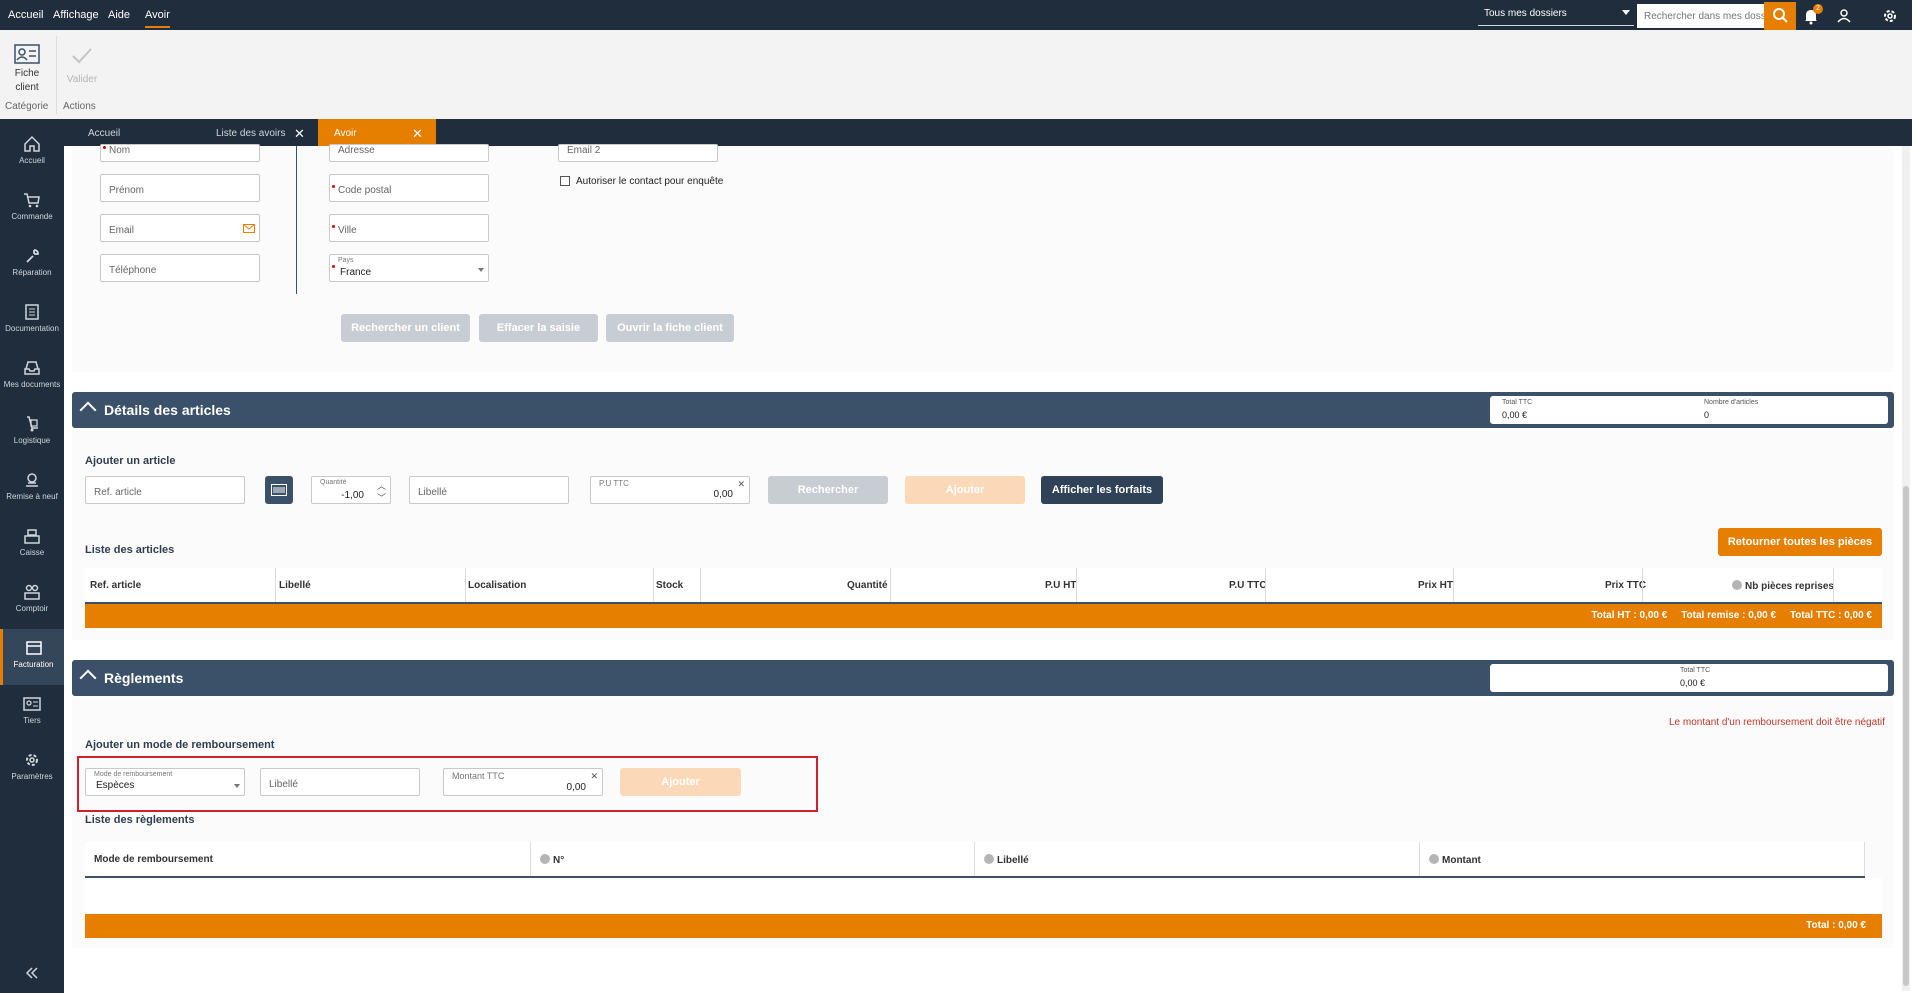 The width and height of the screenshot is (1912, 993). Describe the element at coordinates (523, 782) in the screenshot. I see `montant-ttc-input: Montant TTC 0,00 ✕` at that location.